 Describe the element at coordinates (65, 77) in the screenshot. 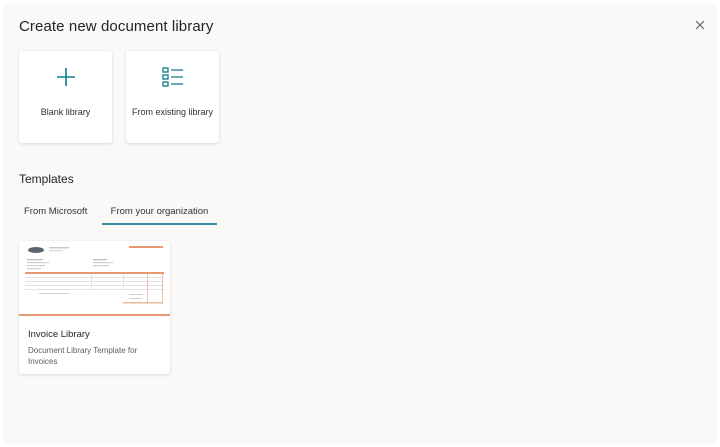

I see `plus-icon` at that location.